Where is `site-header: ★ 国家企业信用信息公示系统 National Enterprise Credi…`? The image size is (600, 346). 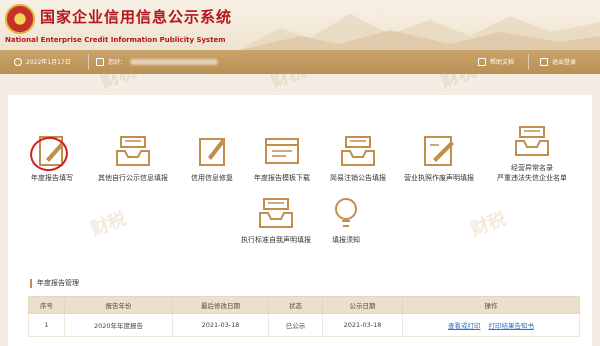 site-header: ★ 国家企业信用信息公示系统 National Enterprise Credi… is located at coordinates (300, 25).